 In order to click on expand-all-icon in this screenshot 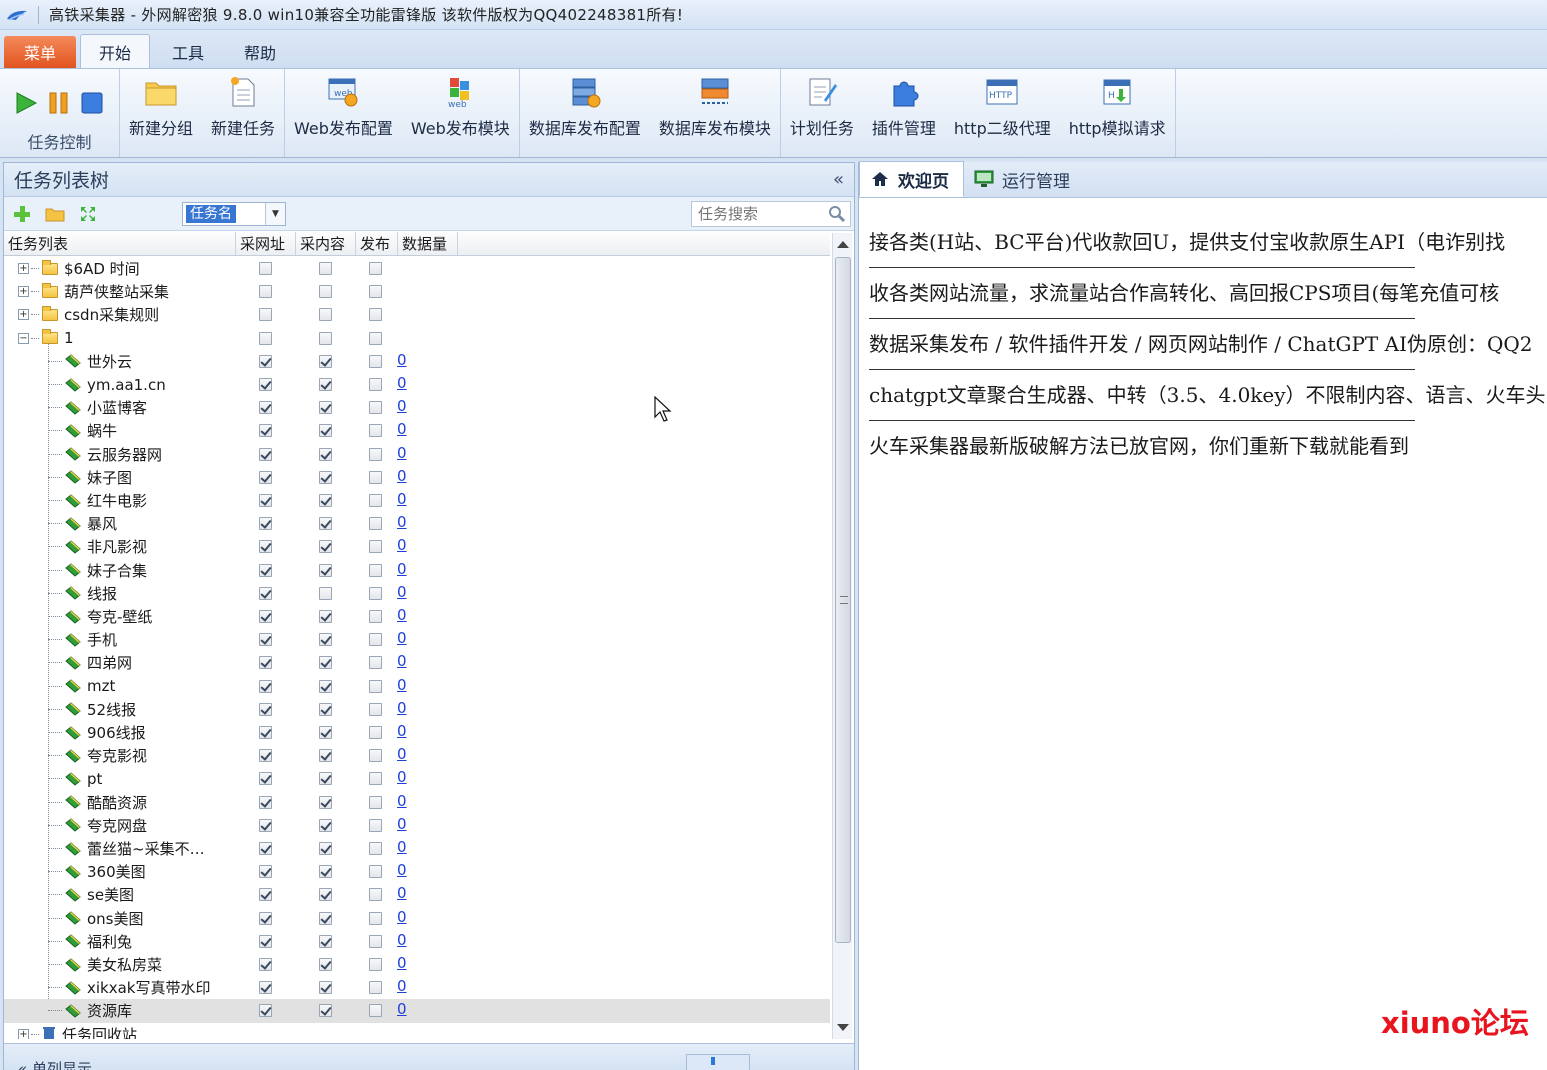, I will do `click(88, 214)`.